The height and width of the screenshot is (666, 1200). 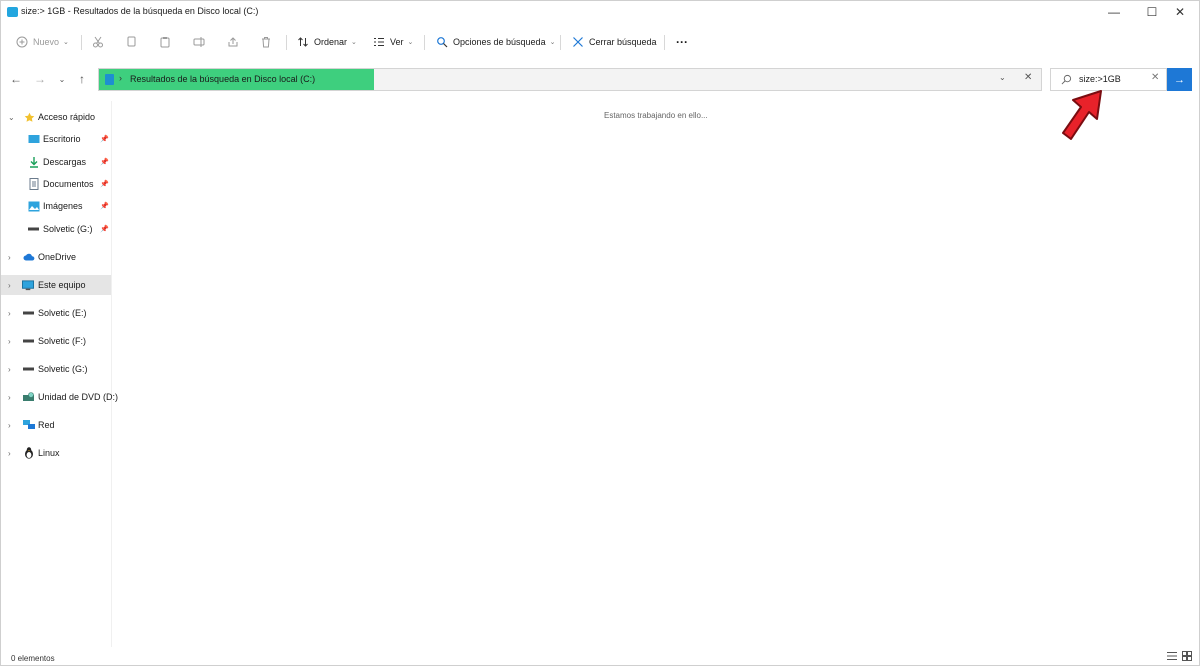 I want to click on search-options-button: Opciones de búsqueda ⌄, so click(x=495, y=42).